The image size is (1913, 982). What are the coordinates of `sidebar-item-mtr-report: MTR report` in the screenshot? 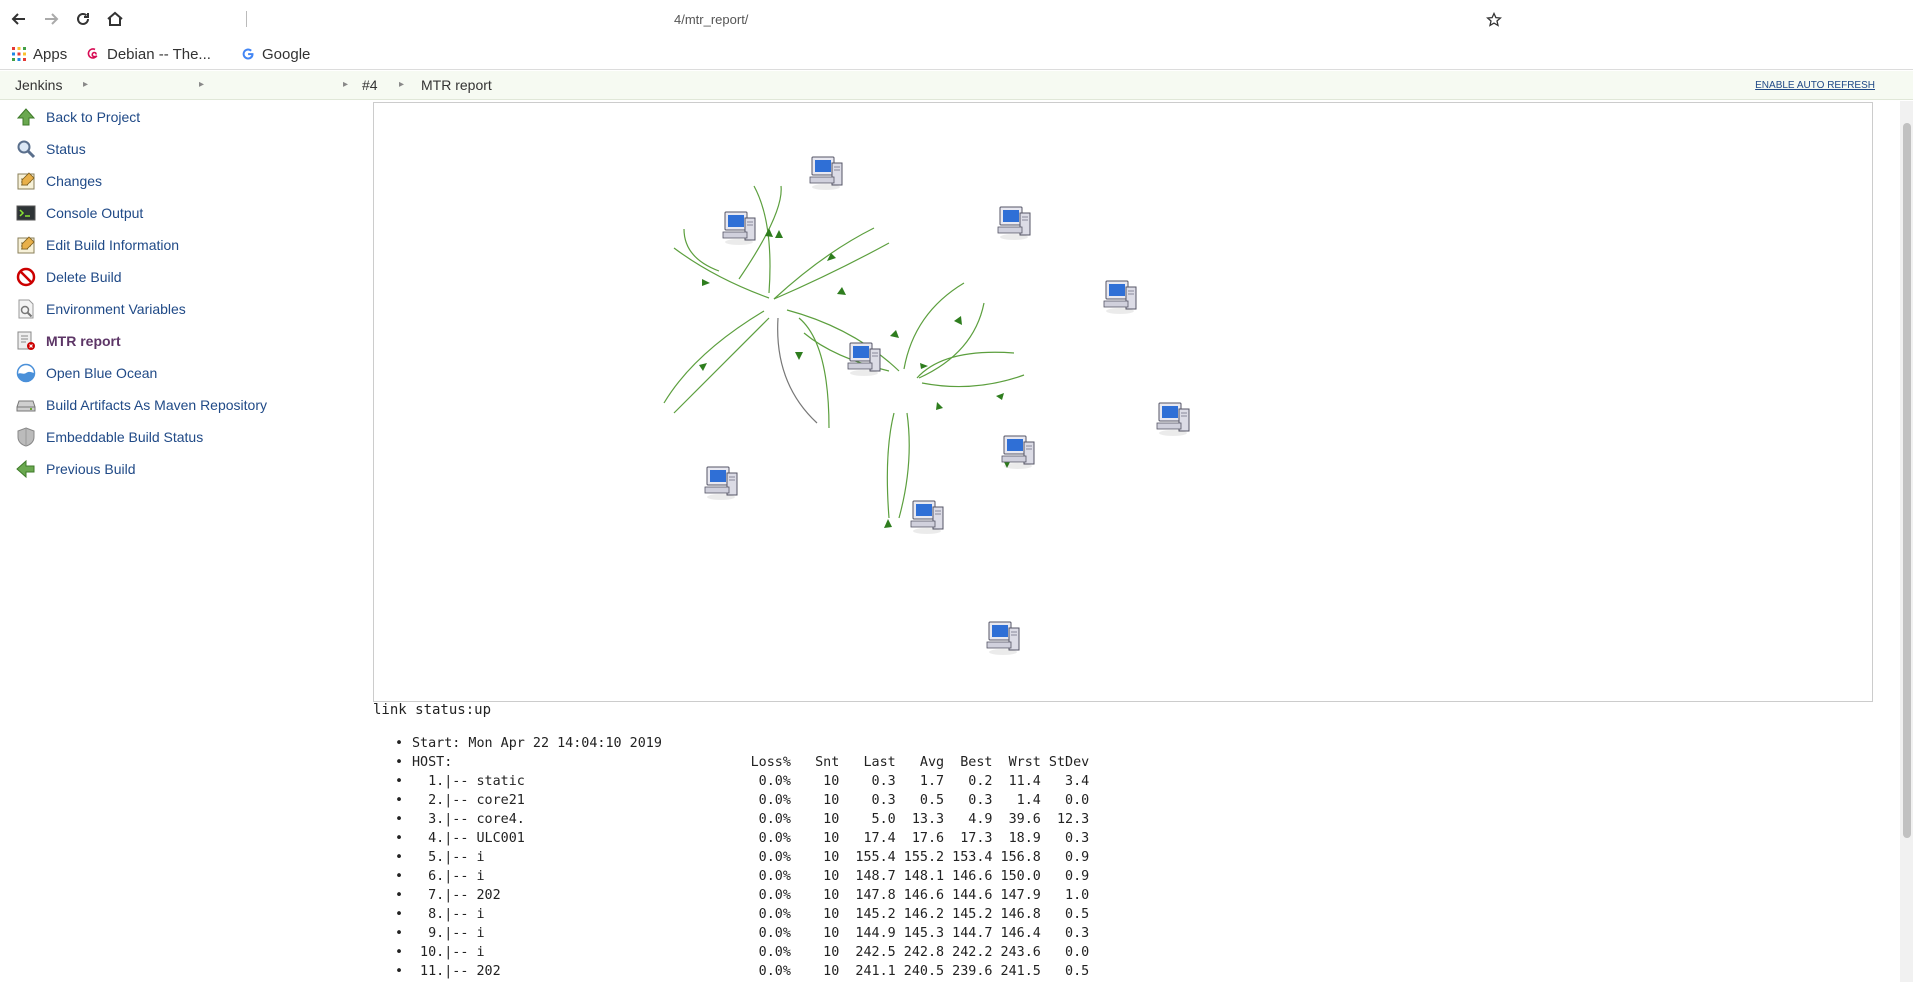 It's located at (180, 341).